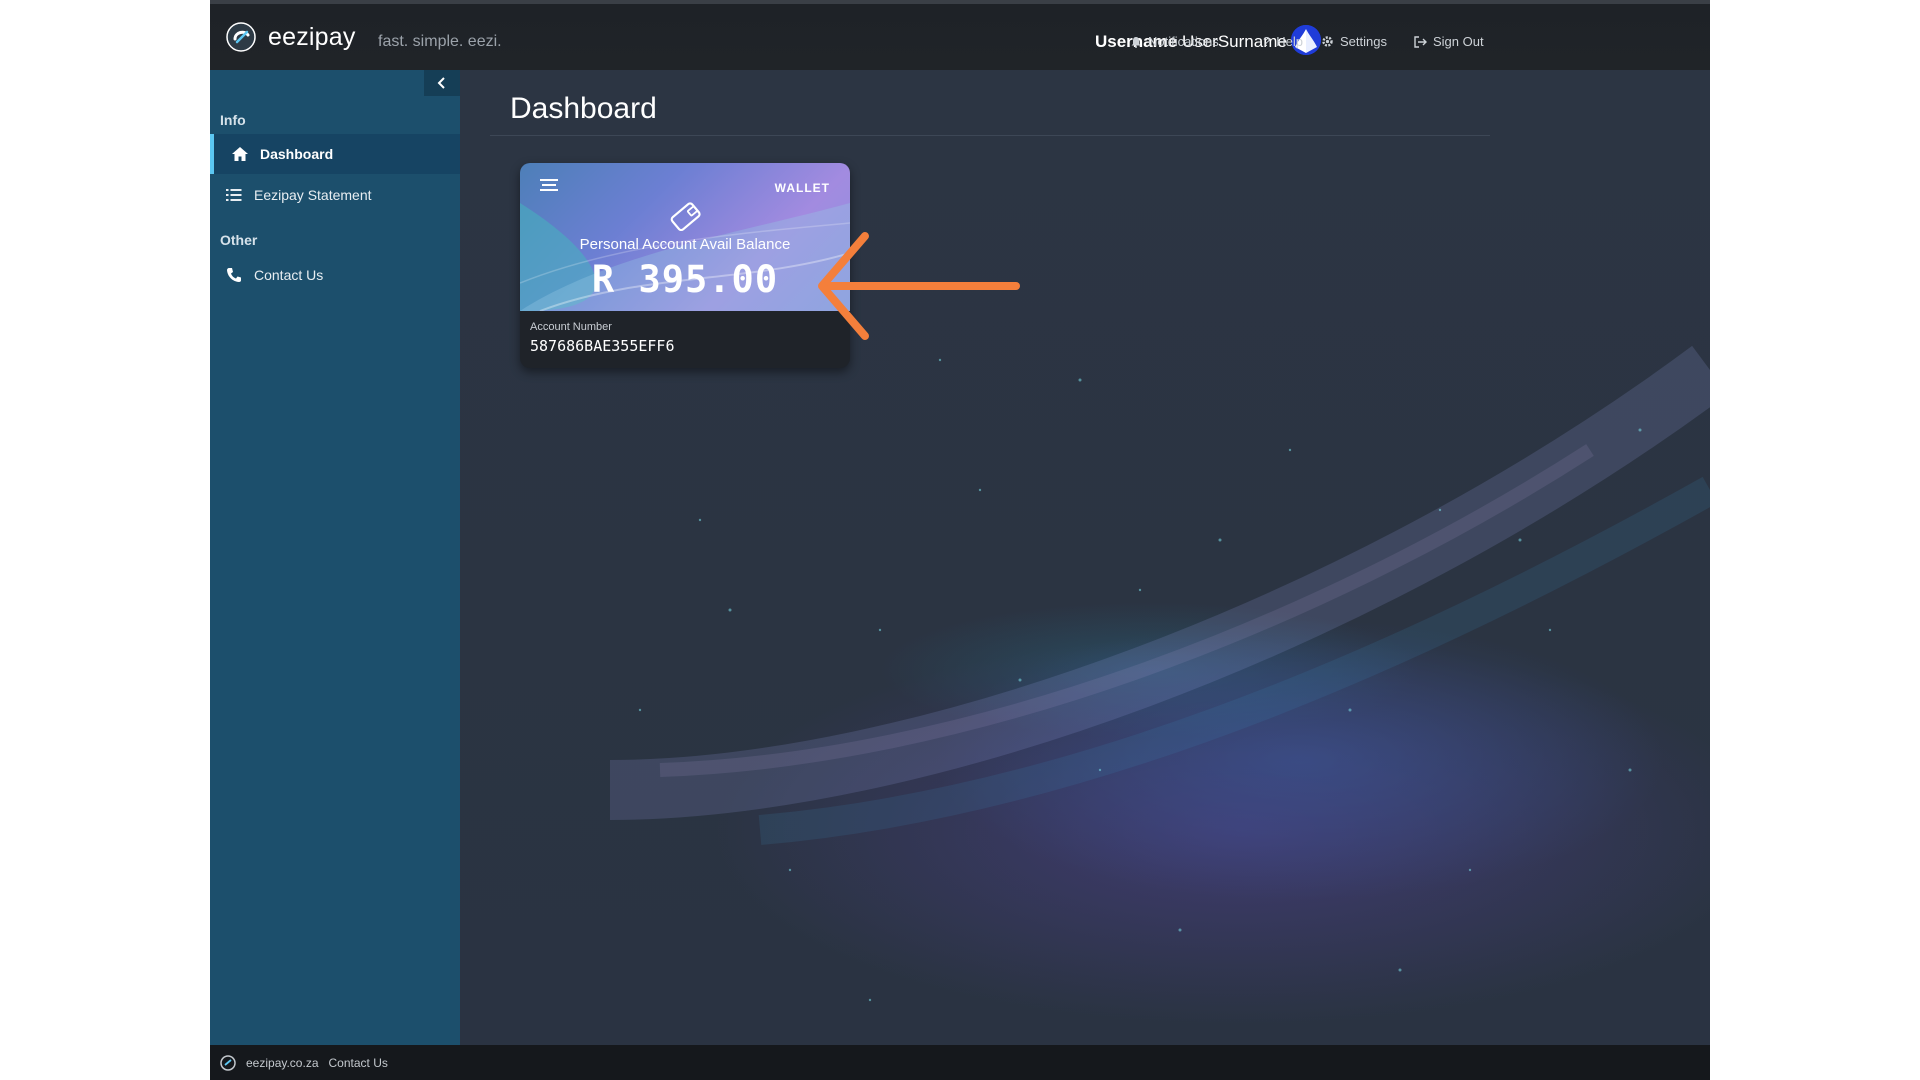 The width and height of the screenshot is (1920, 1080). I want to click on footer: eezipay.co.za Contact Us, so click(960, 1062).